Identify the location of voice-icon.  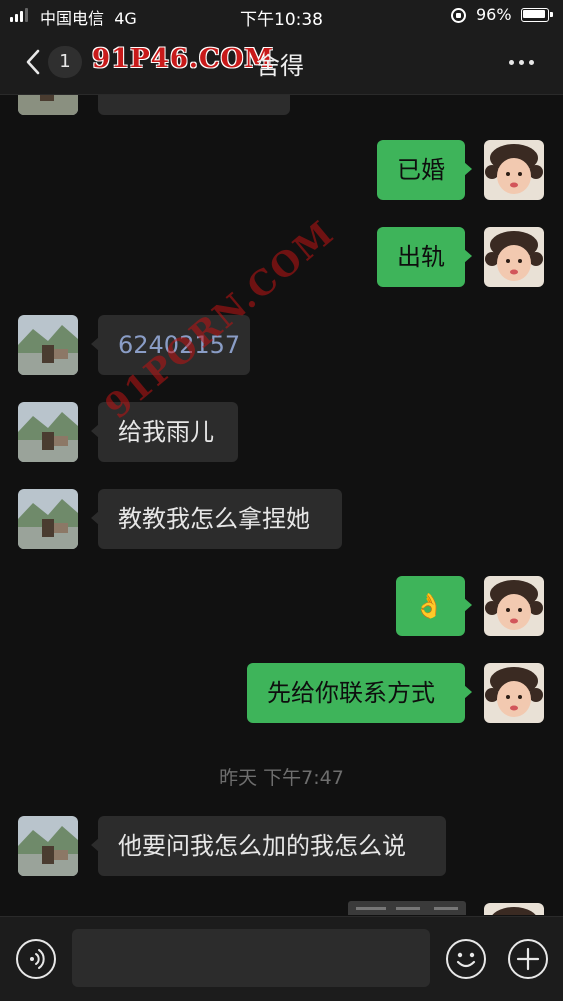
(37, 959).